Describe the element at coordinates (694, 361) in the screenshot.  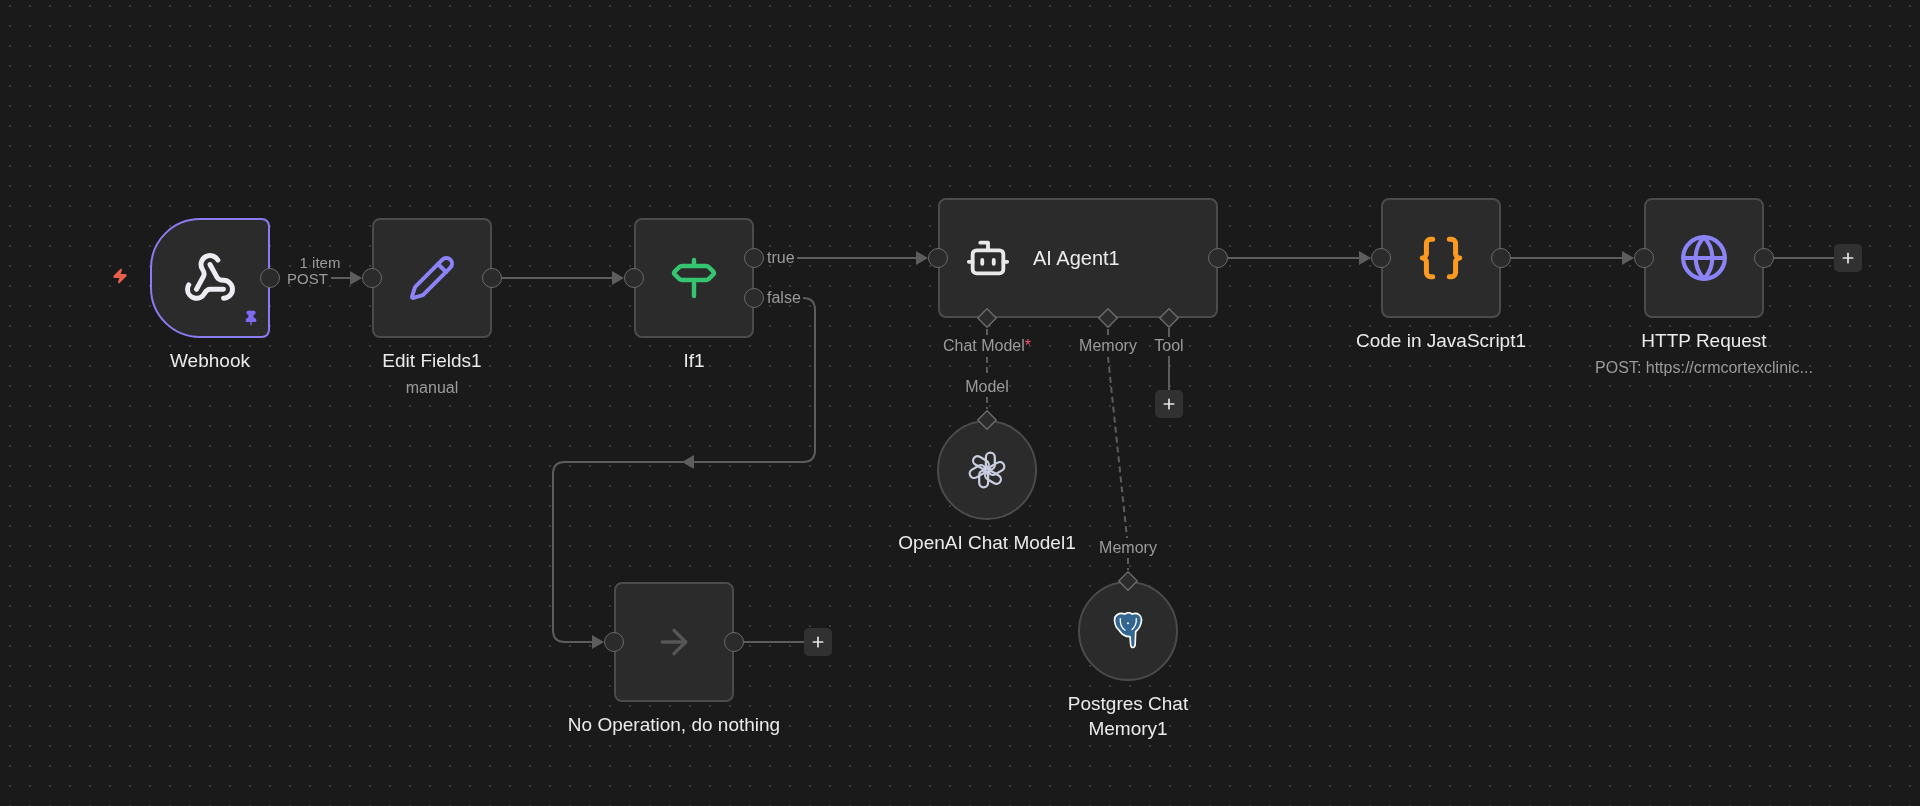
I see `node-title: If1` at that location.